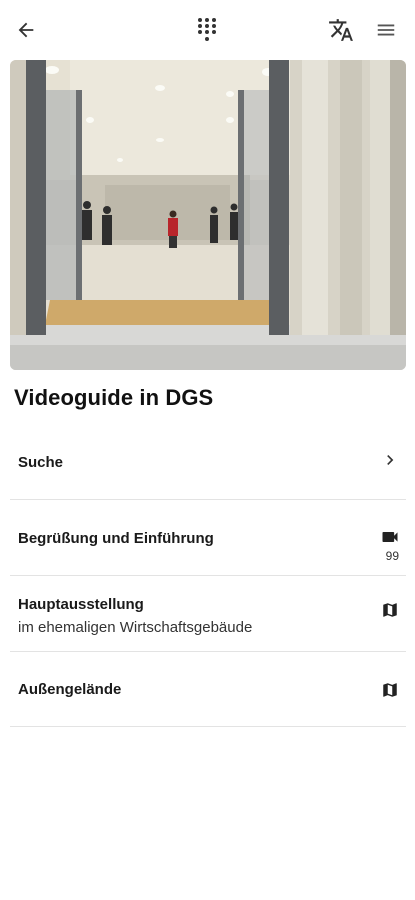 The width and height of the screenshot is (415, 900). I want to click on hamburger-menu-icon, so click(386, 30).